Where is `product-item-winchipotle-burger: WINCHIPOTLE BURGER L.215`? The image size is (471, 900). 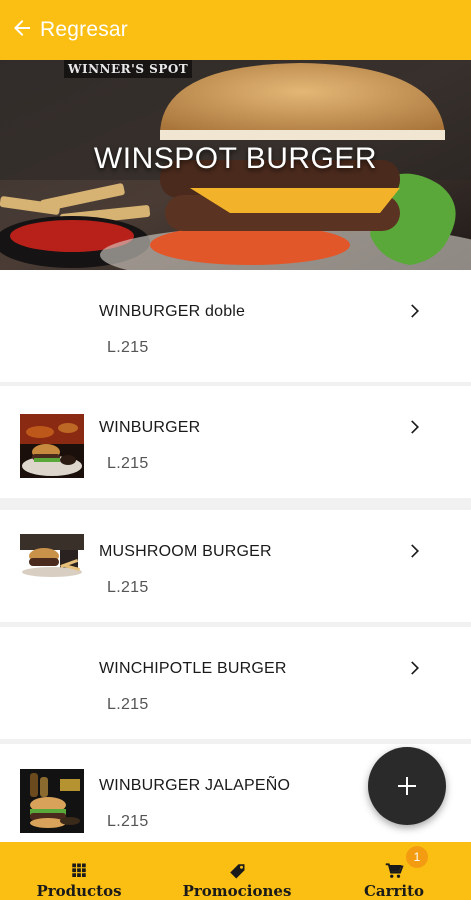
product-item-winchipotle-burger: WINCHIPOTLE BURGER L.215 is located at coordinates (235, 683).